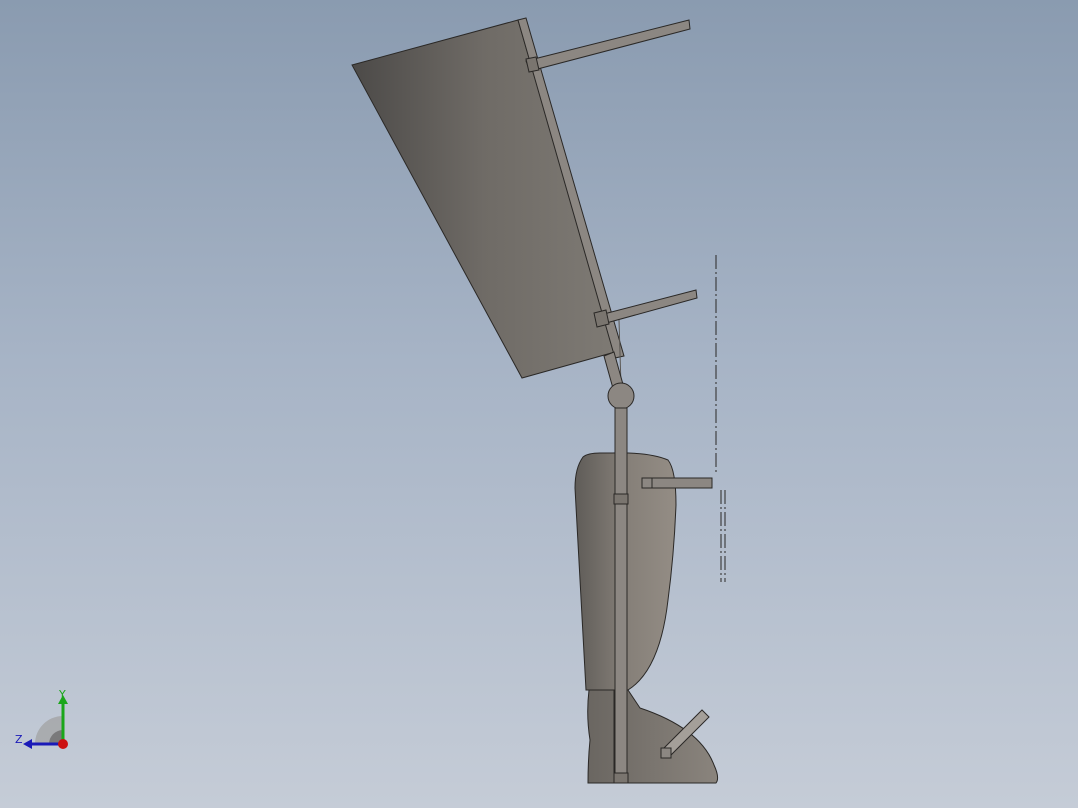  Describe the element at coordinates (621, 396) in the screenshot. I see `knee-joint` at that location.